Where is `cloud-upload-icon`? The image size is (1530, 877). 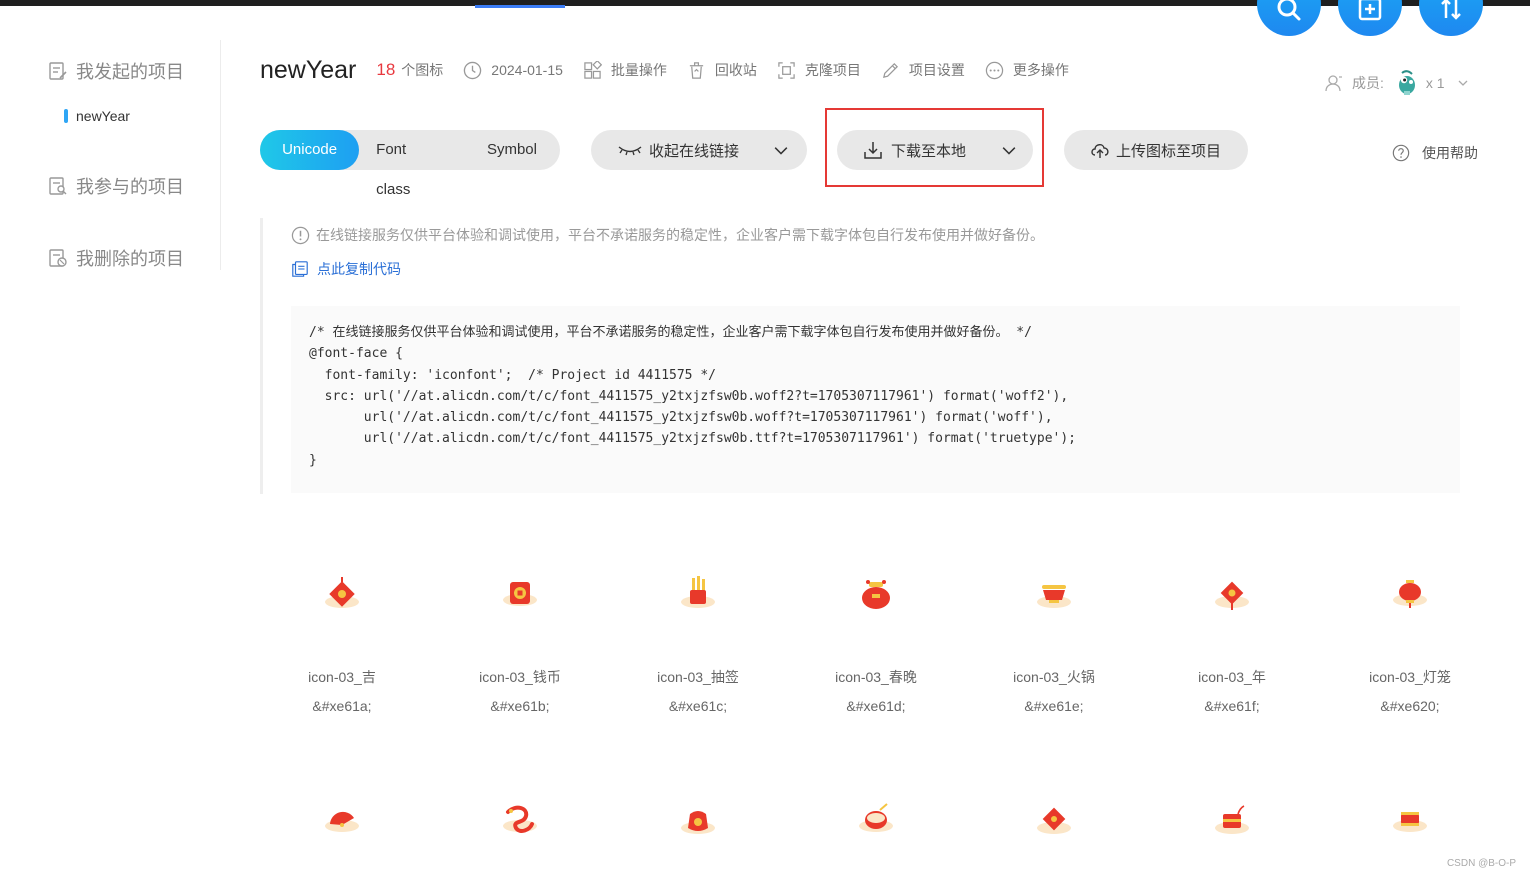 cloud-upload-icon is located at coordinates (1100, 151).